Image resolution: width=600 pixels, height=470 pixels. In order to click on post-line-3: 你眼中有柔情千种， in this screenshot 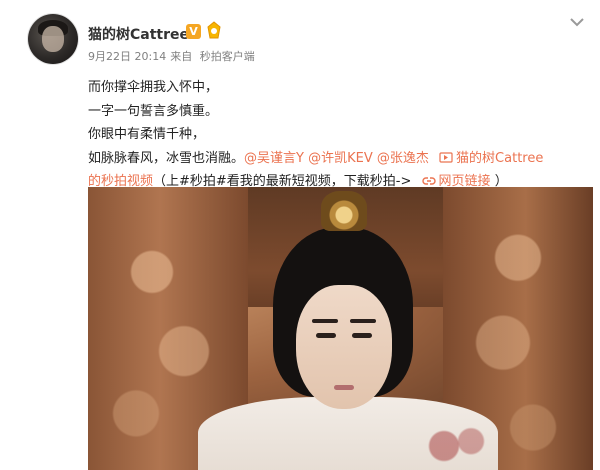, I will do `click(147, 134)`.